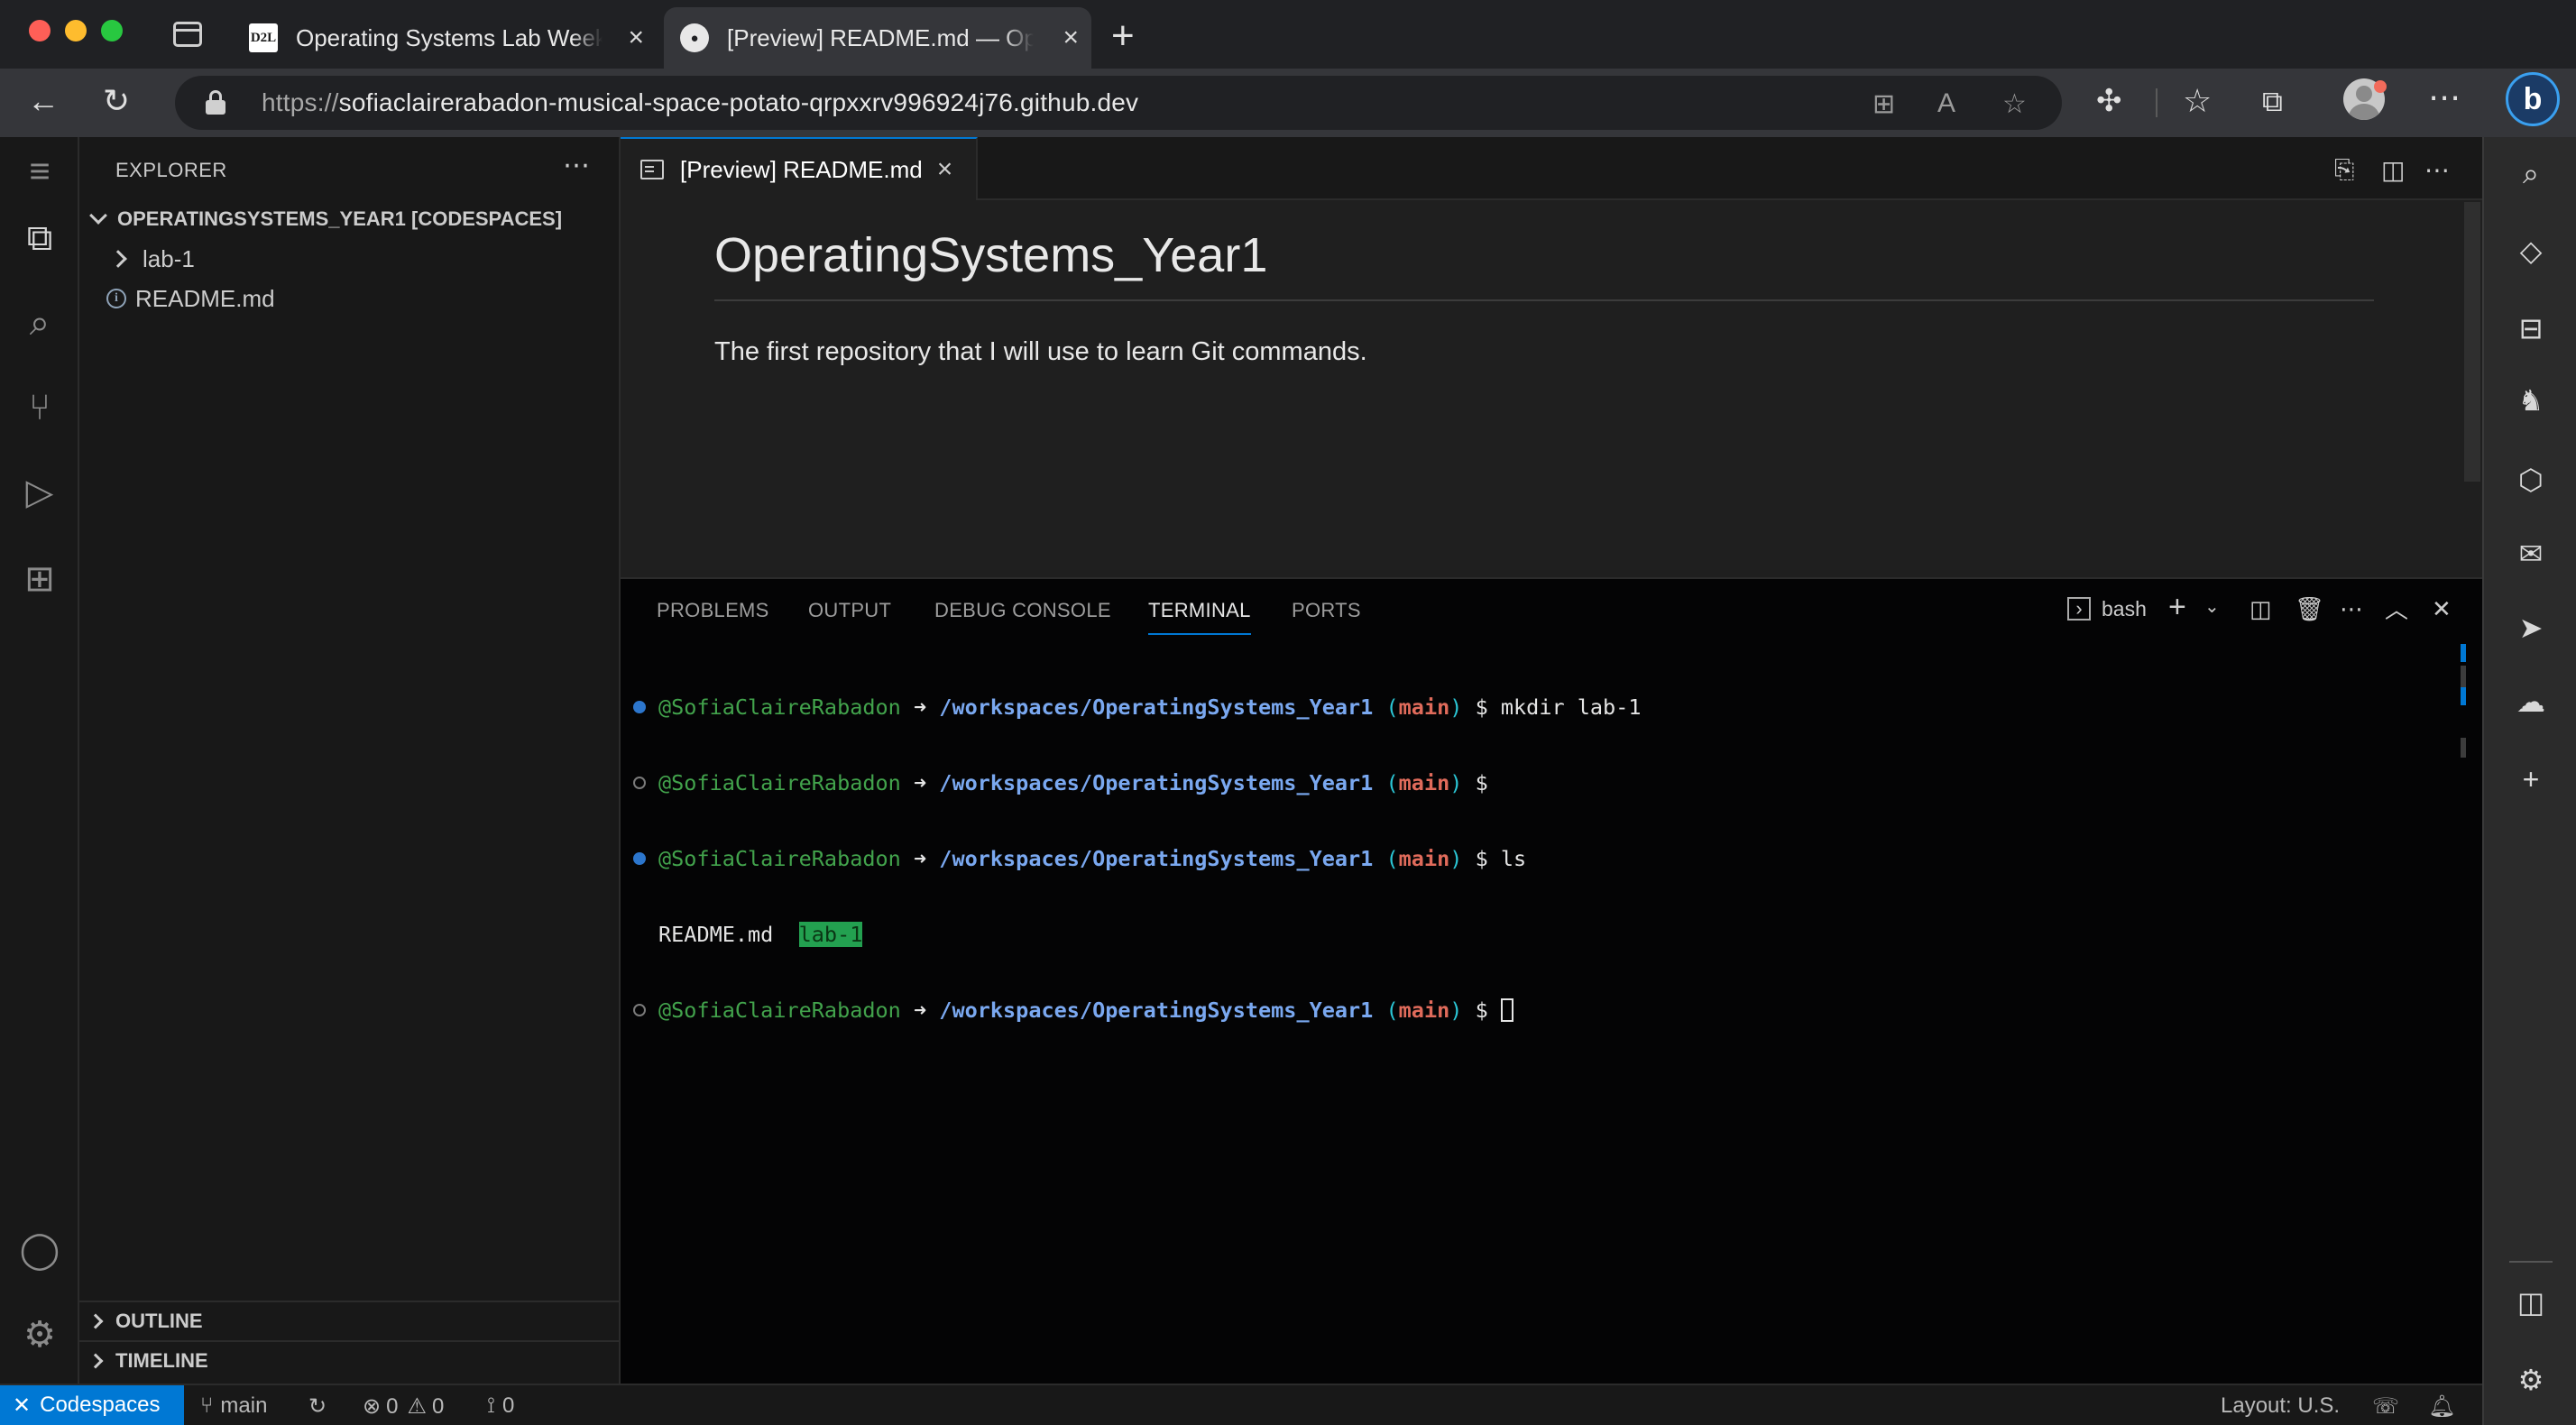  I want to click on browser-tab-d2l: D2L Operating Systems Lab Week 0 ×, so click(445, 38).